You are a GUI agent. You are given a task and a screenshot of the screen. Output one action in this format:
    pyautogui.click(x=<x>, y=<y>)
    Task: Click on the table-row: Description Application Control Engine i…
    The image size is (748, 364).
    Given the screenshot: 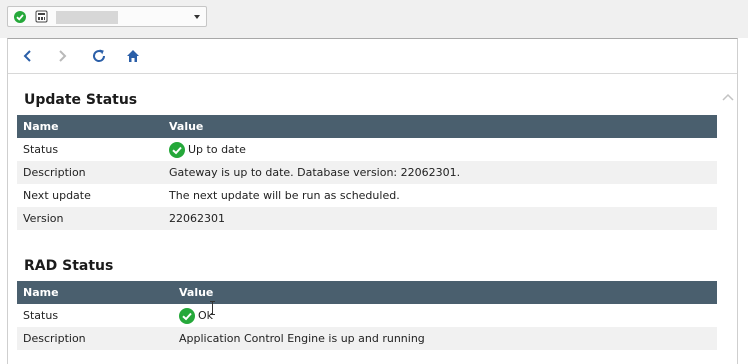 What is the action you would take?
    pyautogui.click(x=367, y=338)
    